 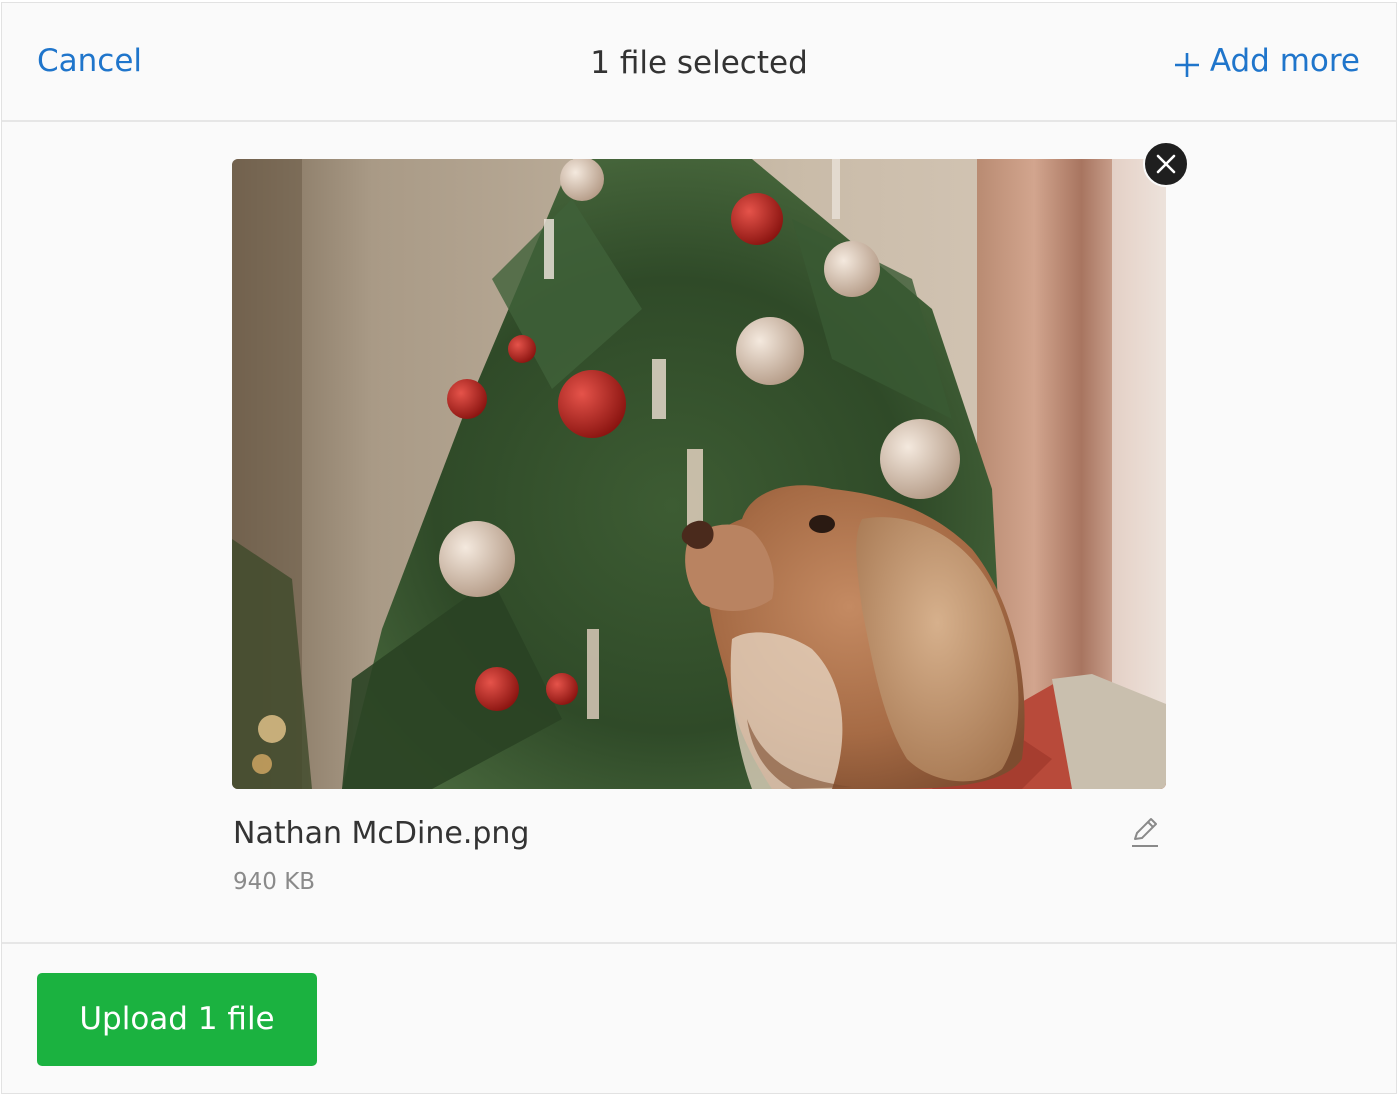 I want to click on remove-file-button, so click(x=1166, y=164).